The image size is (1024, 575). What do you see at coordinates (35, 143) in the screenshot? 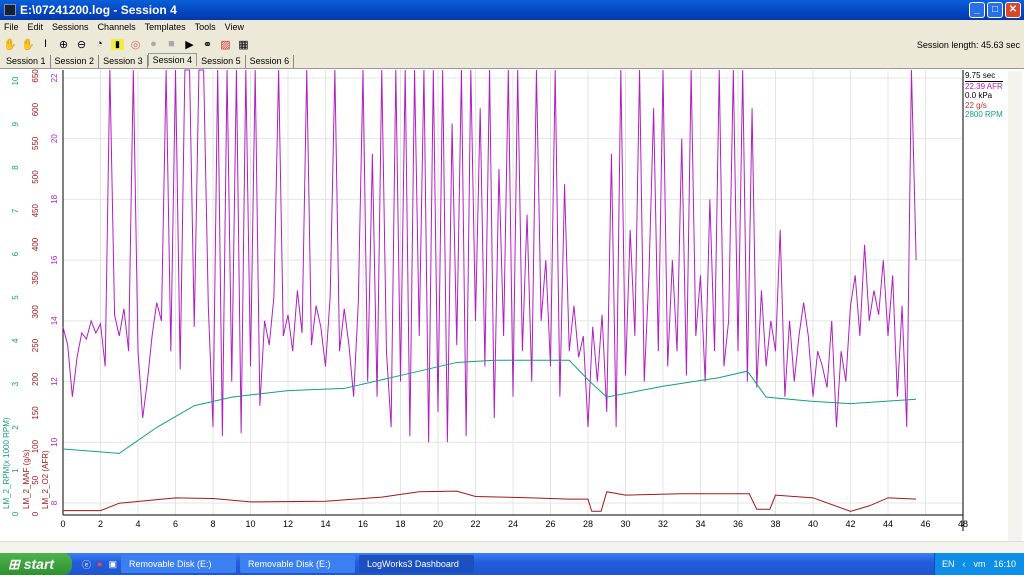
I see `y-tick-label: 550` at bounding box center [35, 143].